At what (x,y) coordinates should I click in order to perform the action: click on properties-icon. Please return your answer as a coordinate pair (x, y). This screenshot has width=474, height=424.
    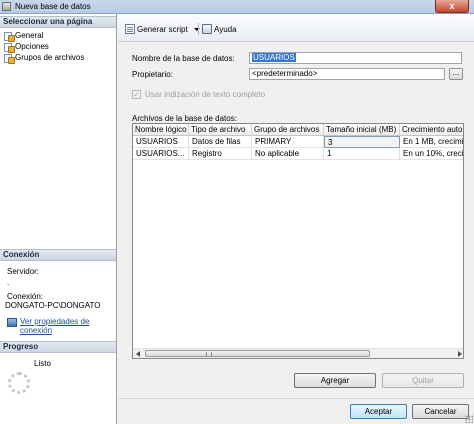
    Looking at the image, I should click on (12, 322).